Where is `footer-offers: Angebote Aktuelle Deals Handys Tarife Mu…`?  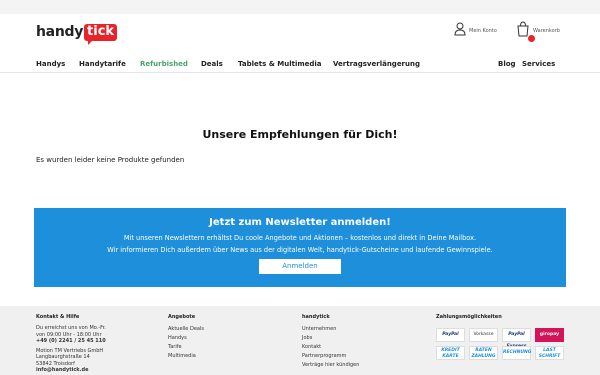 footer-offers: Angebote Aktuelle Deals Handys Tarife Mu… is located at coordinates (186, 337).